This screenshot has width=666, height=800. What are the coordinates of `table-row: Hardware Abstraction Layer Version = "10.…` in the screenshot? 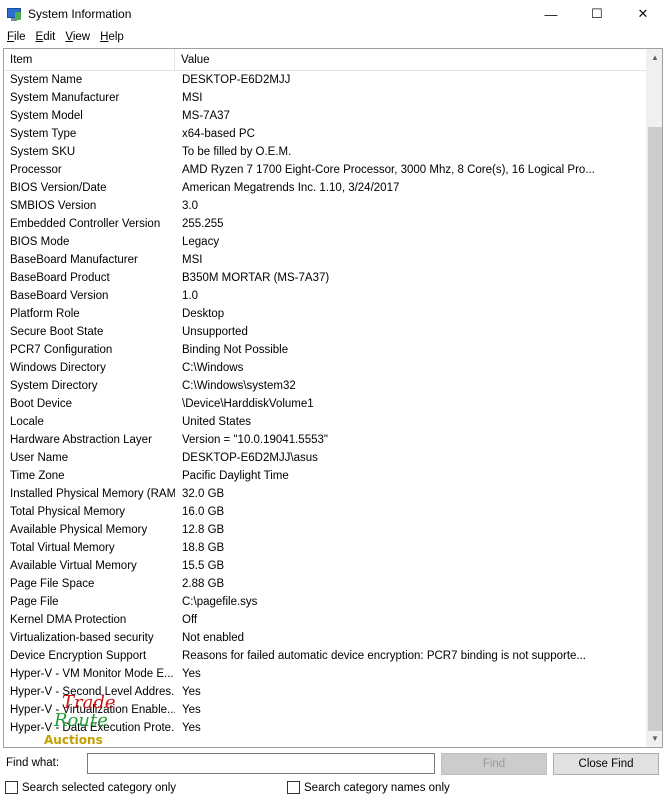 It's located at (325, 440).